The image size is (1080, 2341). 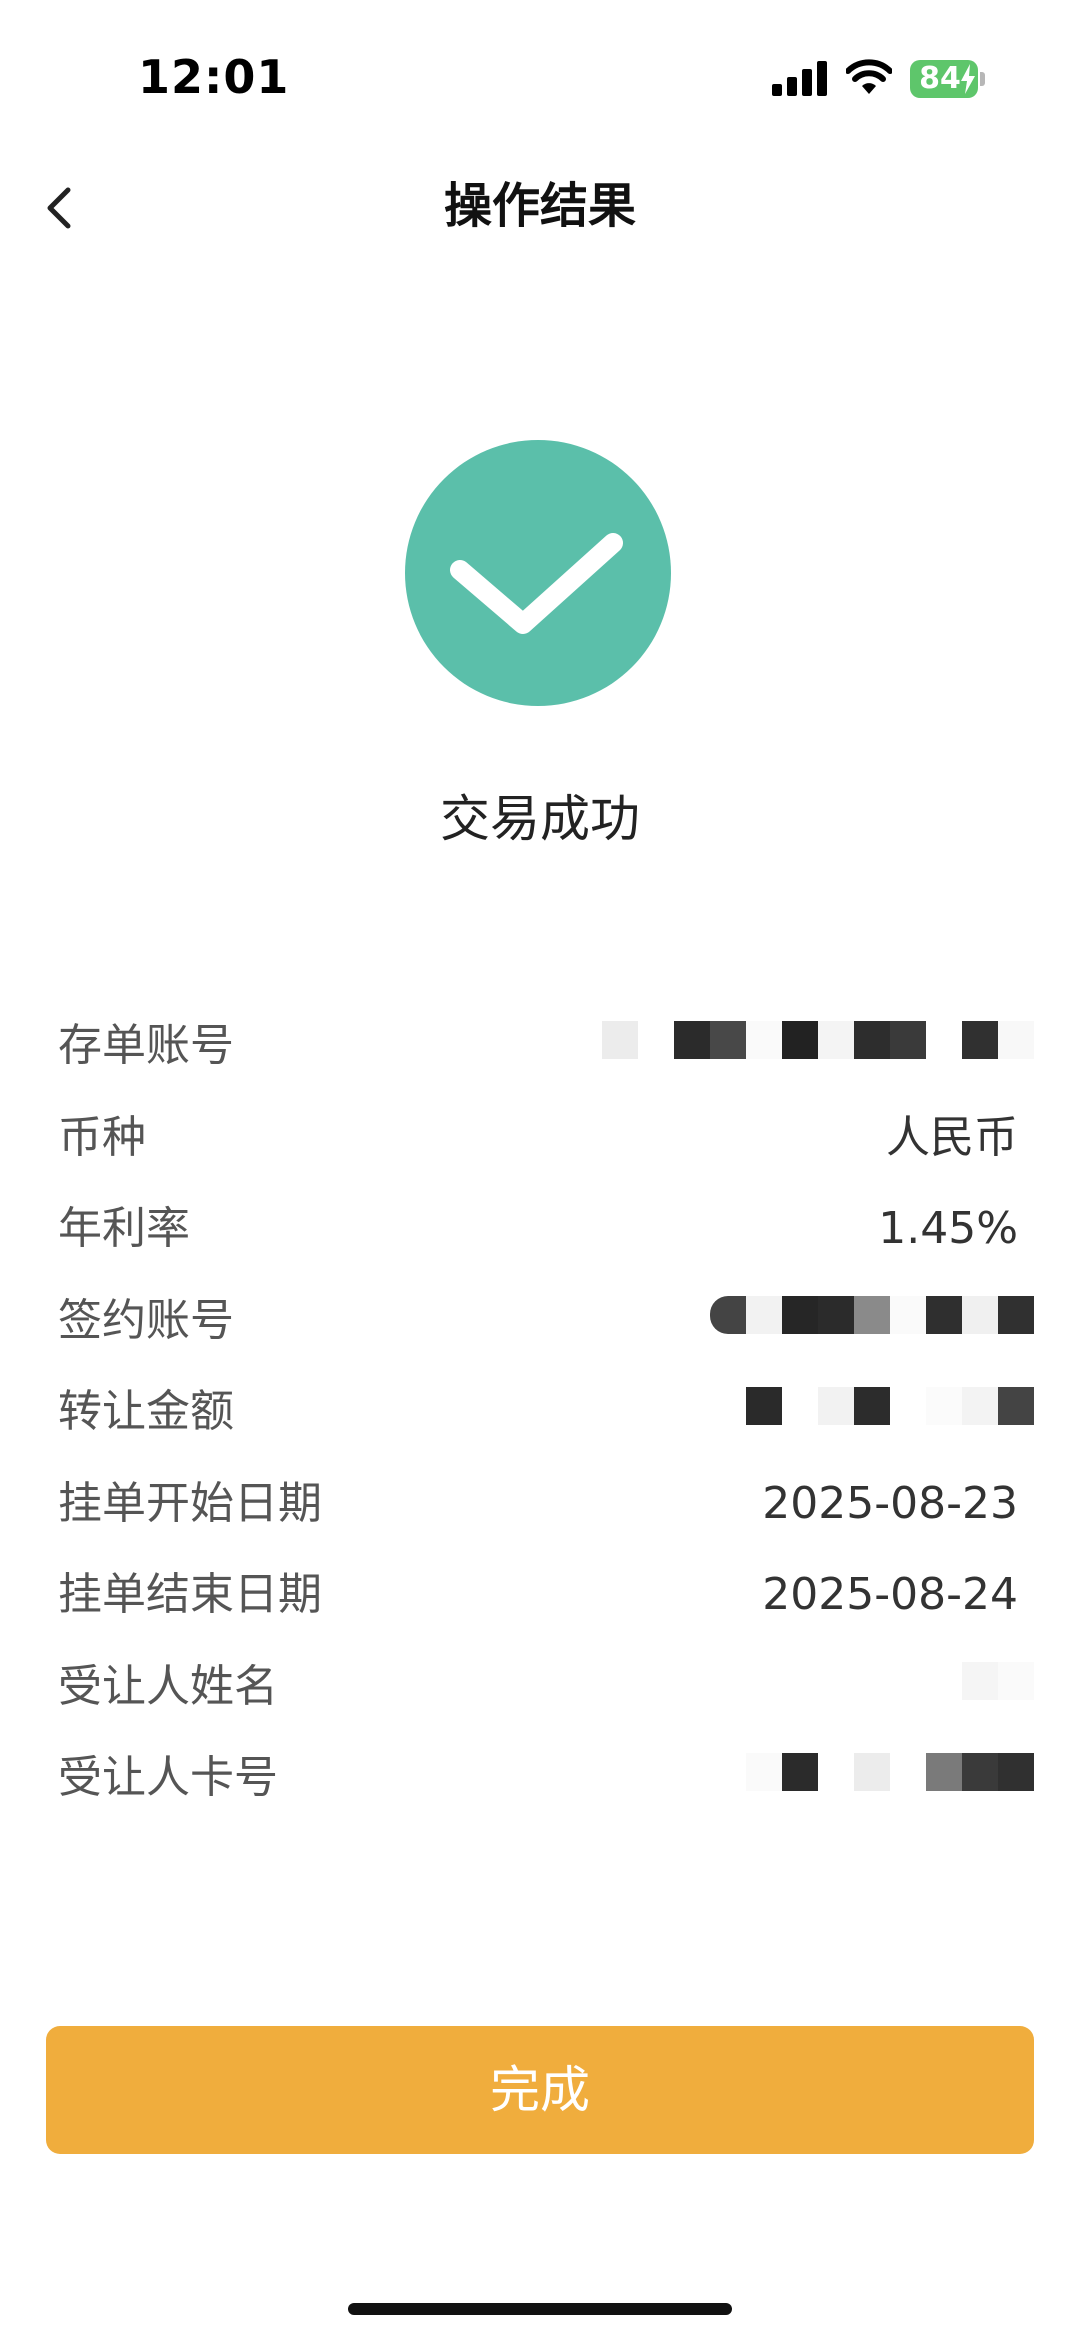 I want to click on signal-icon, so click(x=799, y=78).